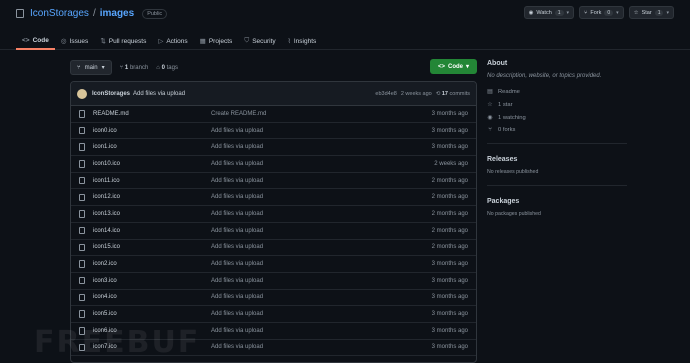 The width and height of the screenshot is (690, 363). What do you see at coordinates (220, 41) in the screenshot?
I see `tab-projects-label: Projects` at bounding box center [220, 41].